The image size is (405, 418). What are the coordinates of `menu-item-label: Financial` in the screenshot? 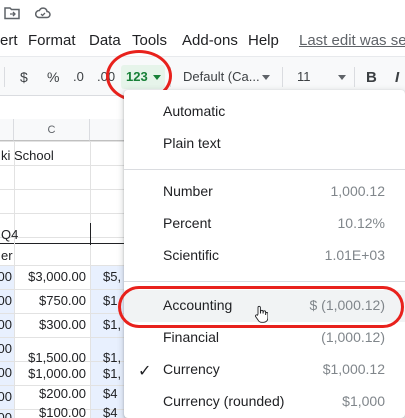 It's located at (191, 337).